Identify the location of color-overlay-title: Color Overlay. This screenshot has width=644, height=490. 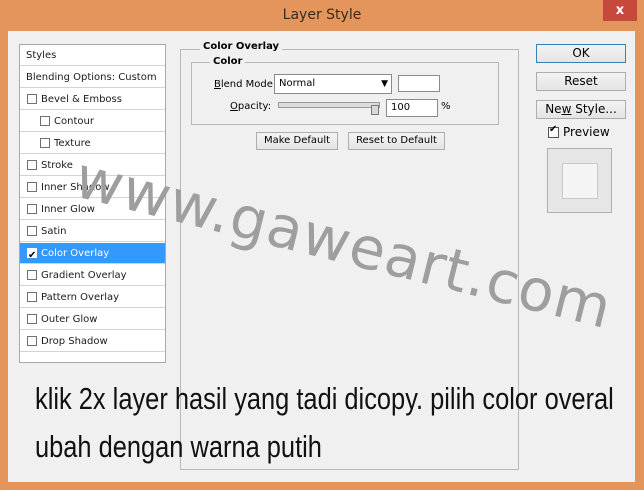
(241, 46).